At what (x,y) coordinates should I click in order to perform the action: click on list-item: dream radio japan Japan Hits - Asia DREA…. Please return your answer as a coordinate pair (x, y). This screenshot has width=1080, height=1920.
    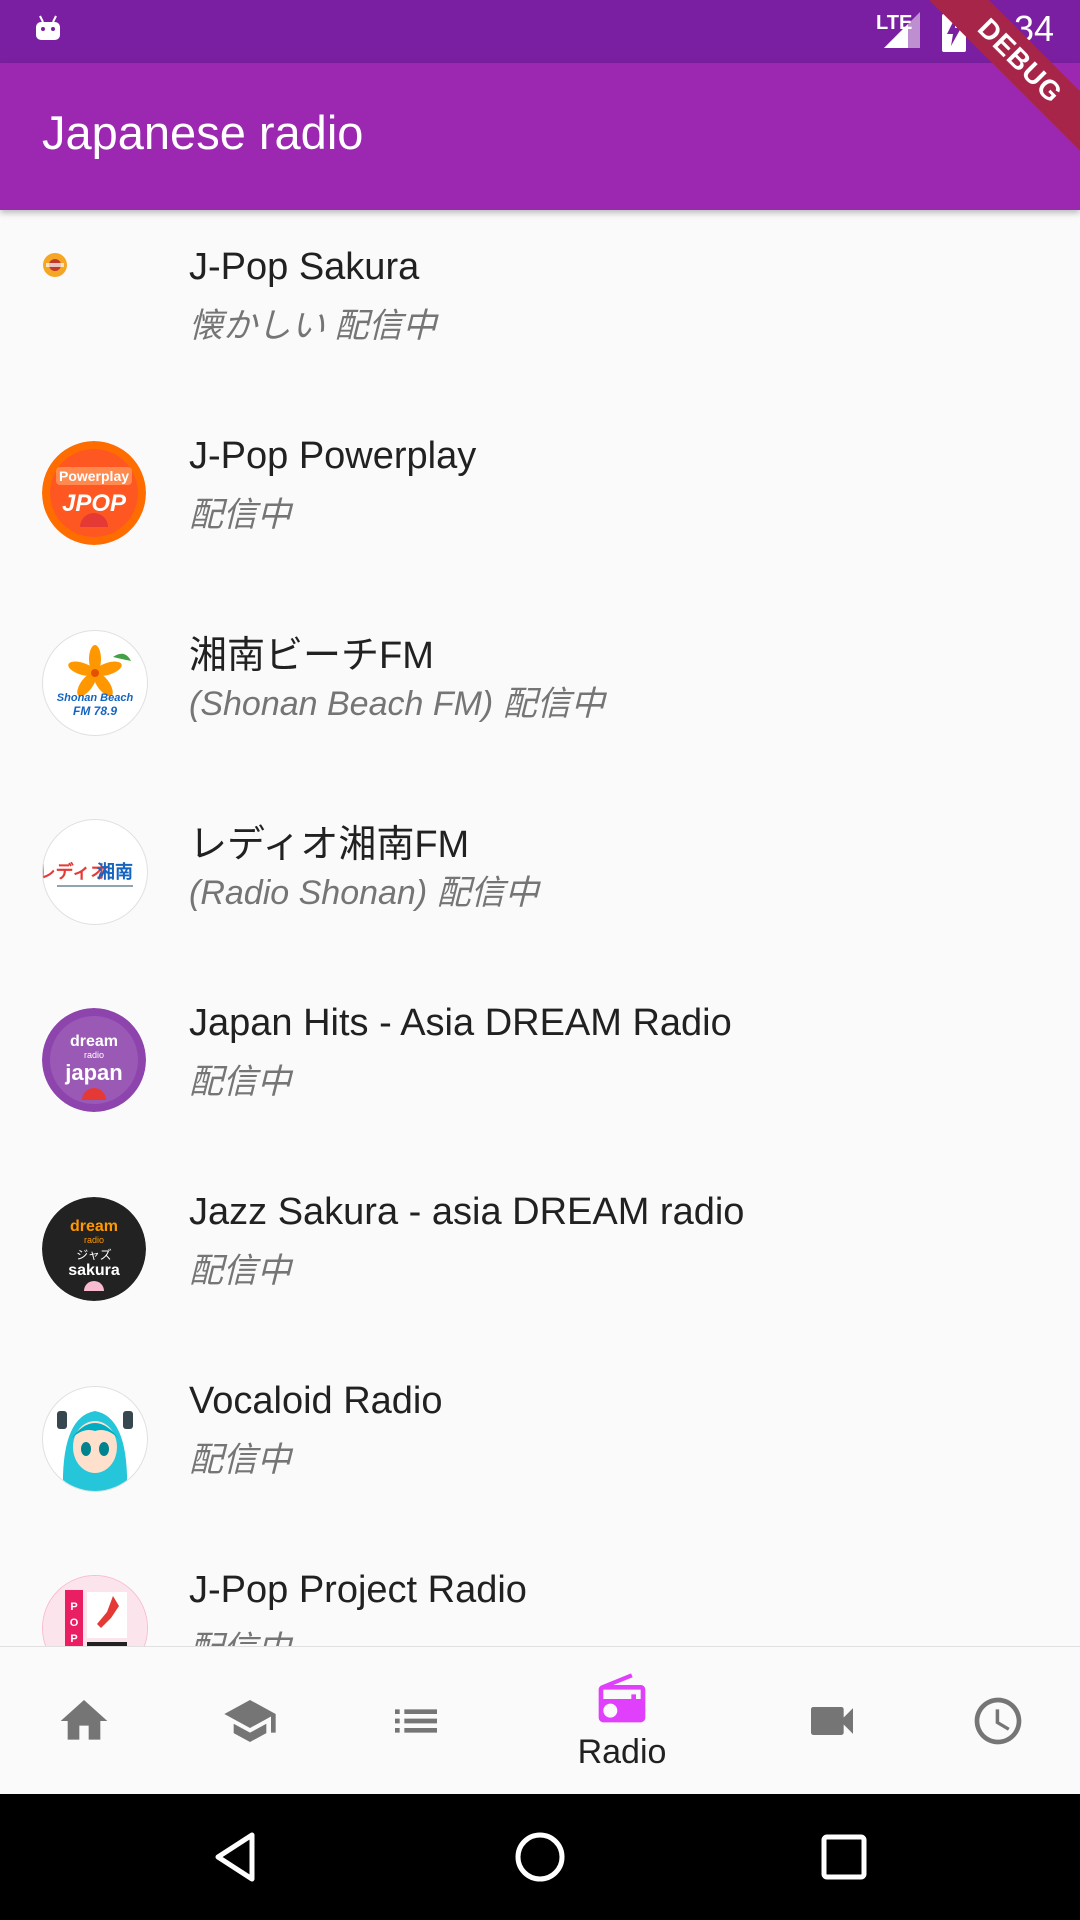
    Looking at the image, I should click on (540, 1099).